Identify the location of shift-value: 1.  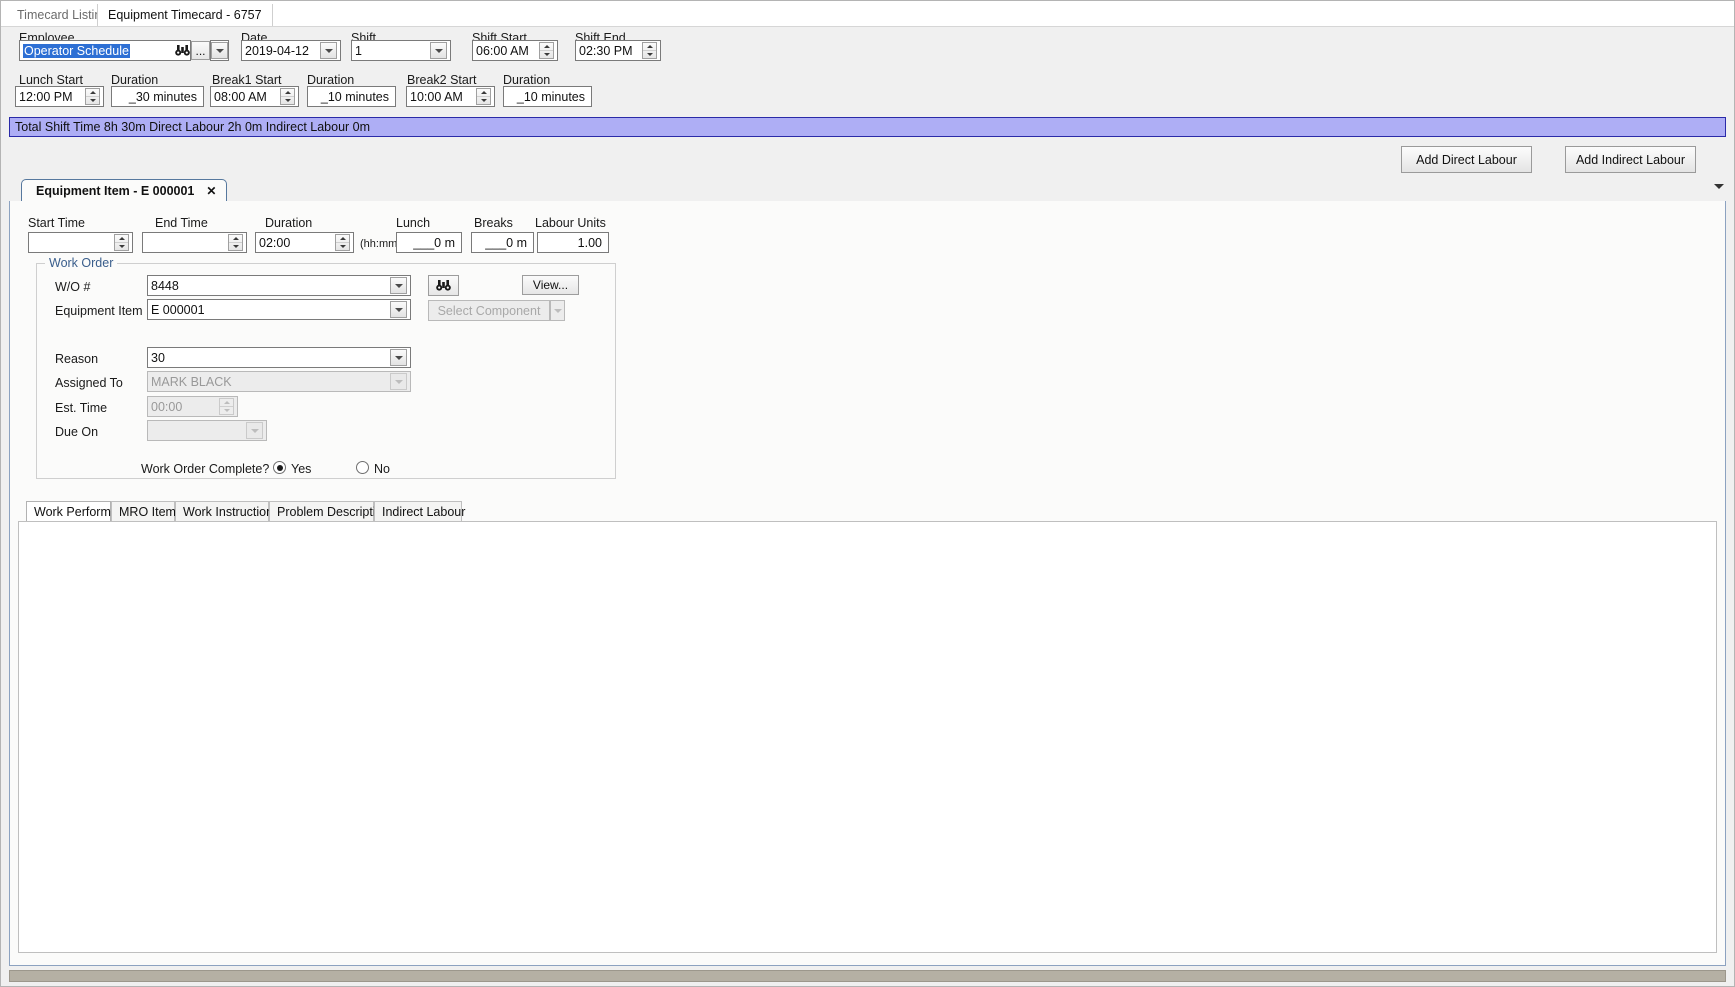
(358, 50).